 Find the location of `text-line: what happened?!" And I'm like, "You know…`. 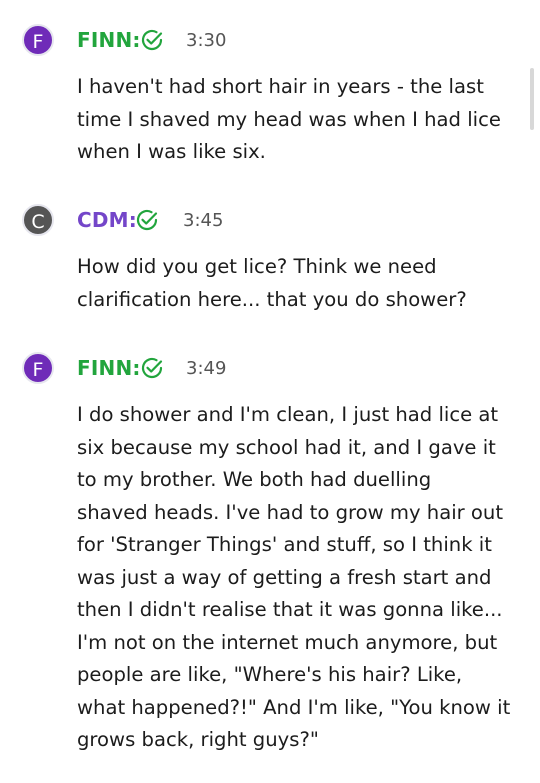

text-line: what happened?!" And I'm like, "You know… is located at coordinates (294, 707).